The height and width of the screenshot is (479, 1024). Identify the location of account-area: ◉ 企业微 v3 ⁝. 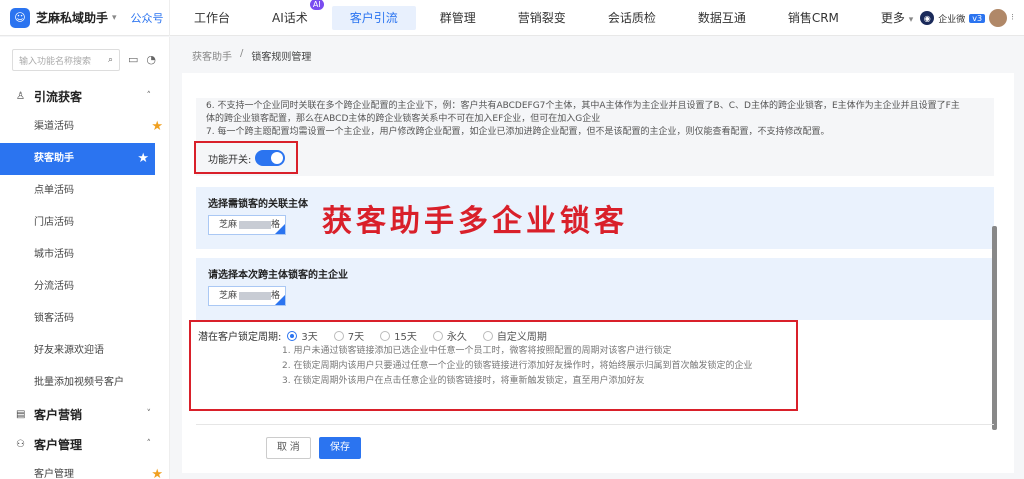
(967, 18).